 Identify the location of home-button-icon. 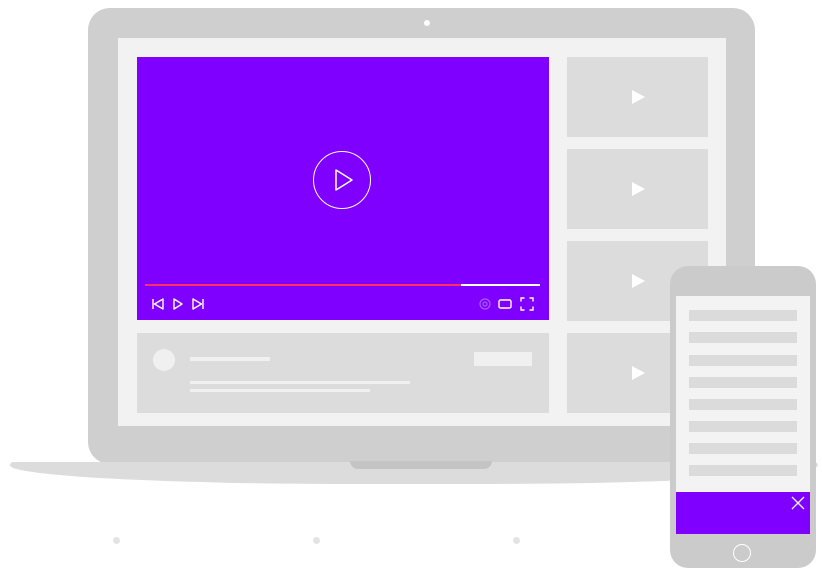
(742, 553).